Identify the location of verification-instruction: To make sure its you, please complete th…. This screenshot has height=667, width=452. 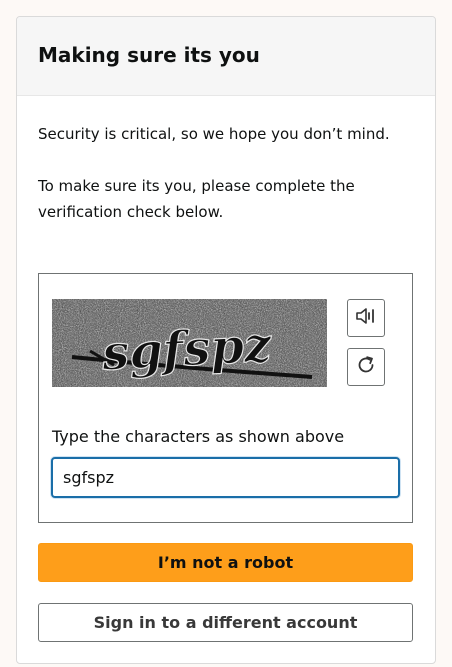
(196, 199).